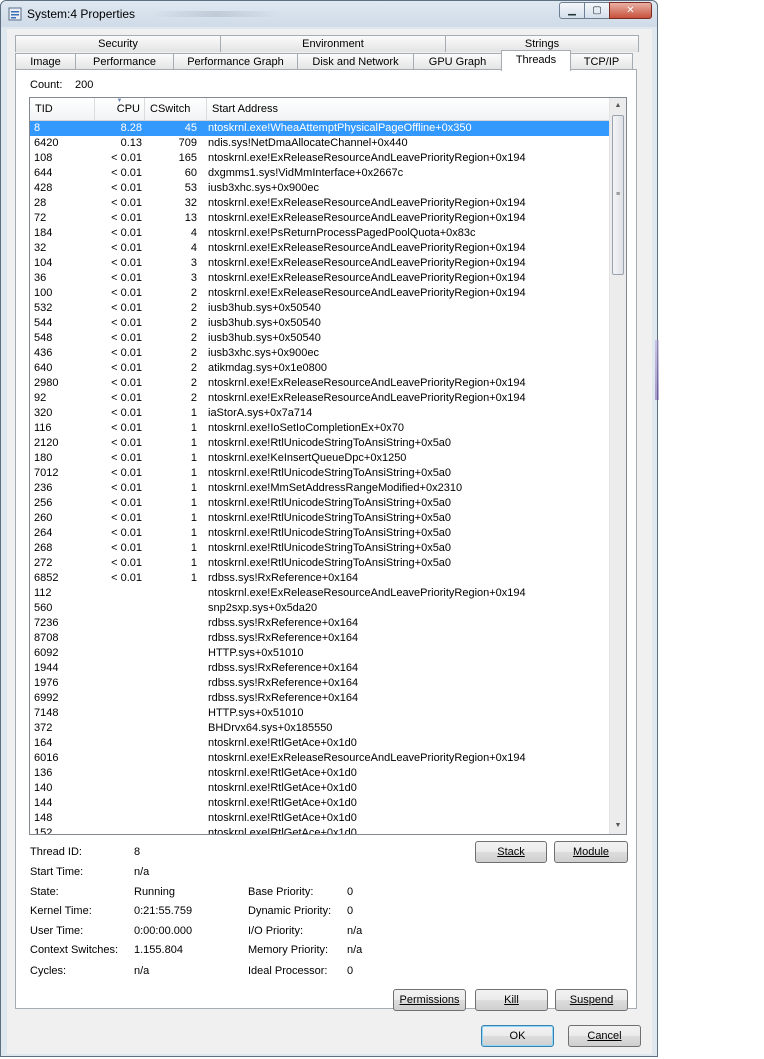 This screenshot has height=1059, width=764. I want to click on module-button: Module, so click(591, 852).